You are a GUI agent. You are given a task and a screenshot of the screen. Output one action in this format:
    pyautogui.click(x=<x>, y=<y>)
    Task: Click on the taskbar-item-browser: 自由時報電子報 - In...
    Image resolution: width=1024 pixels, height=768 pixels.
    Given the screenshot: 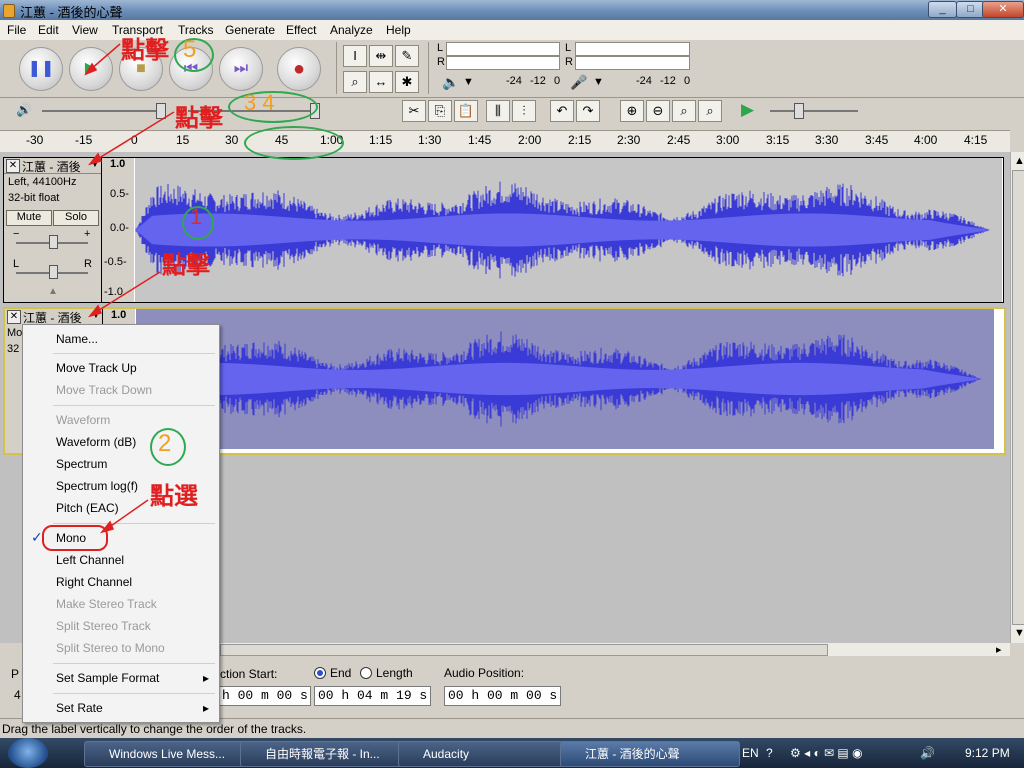 What is the action you would take?
    pyautogui.click(x=328, y=754)
    